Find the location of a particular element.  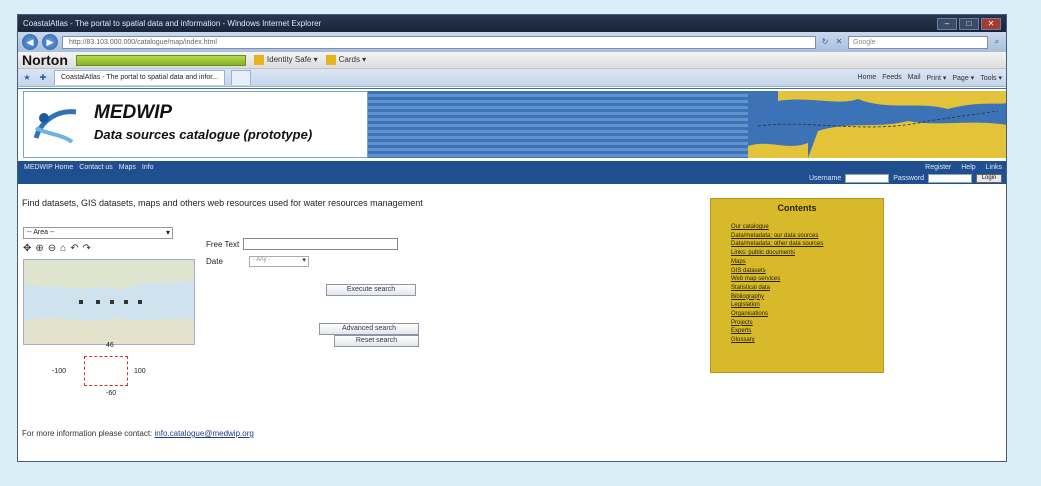

refresh-icon: ↻ is located at coordinates (825, 42).